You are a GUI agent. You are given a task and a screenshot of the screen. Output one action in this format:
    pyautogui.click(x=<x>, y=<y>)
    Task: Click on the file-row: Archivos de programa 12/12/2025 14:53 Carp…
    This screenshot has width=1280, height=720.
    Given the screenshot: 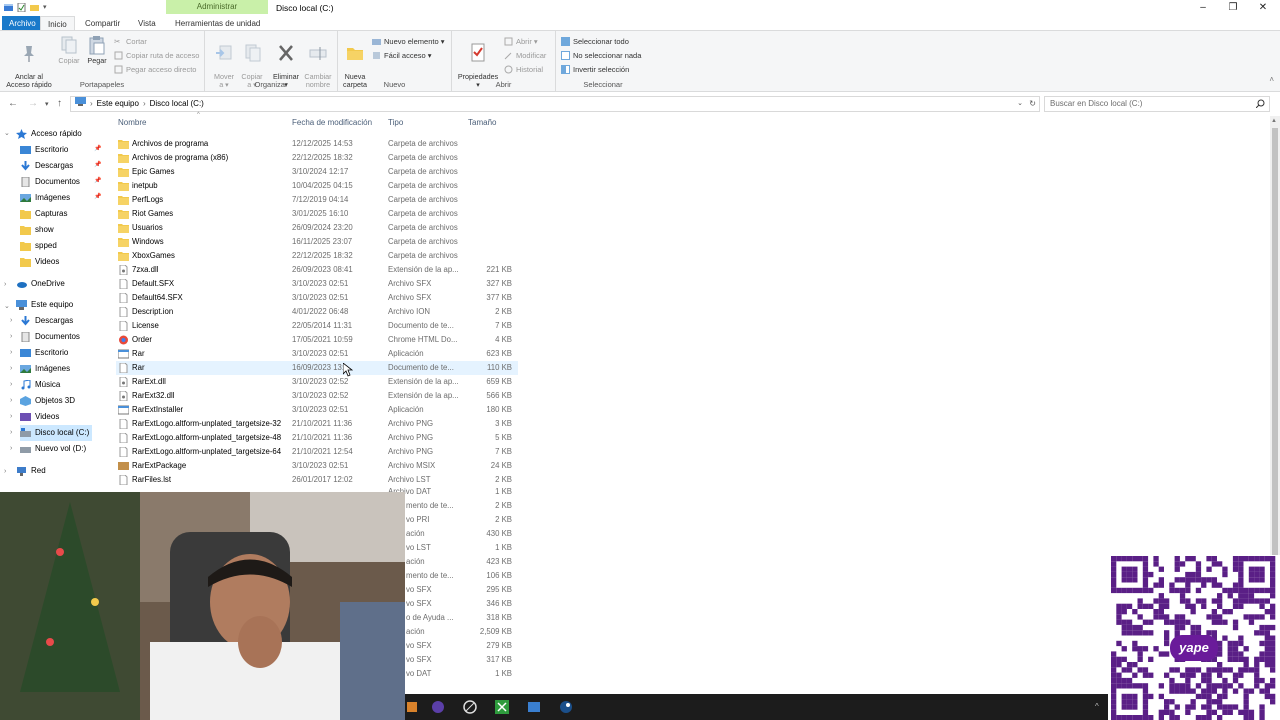 What is the action you would take?
    pyautogui.click(x=317, y=144)
    